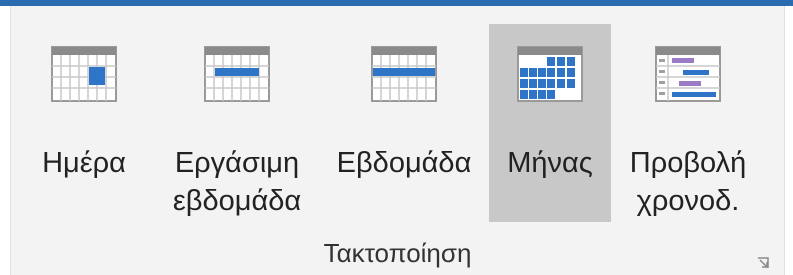 The height and width of the screenshot is (275, 793). Describe the element at coordinates (404, 163) in the screenshot. I see `week-view-label: Εβδομάδα` at that location.